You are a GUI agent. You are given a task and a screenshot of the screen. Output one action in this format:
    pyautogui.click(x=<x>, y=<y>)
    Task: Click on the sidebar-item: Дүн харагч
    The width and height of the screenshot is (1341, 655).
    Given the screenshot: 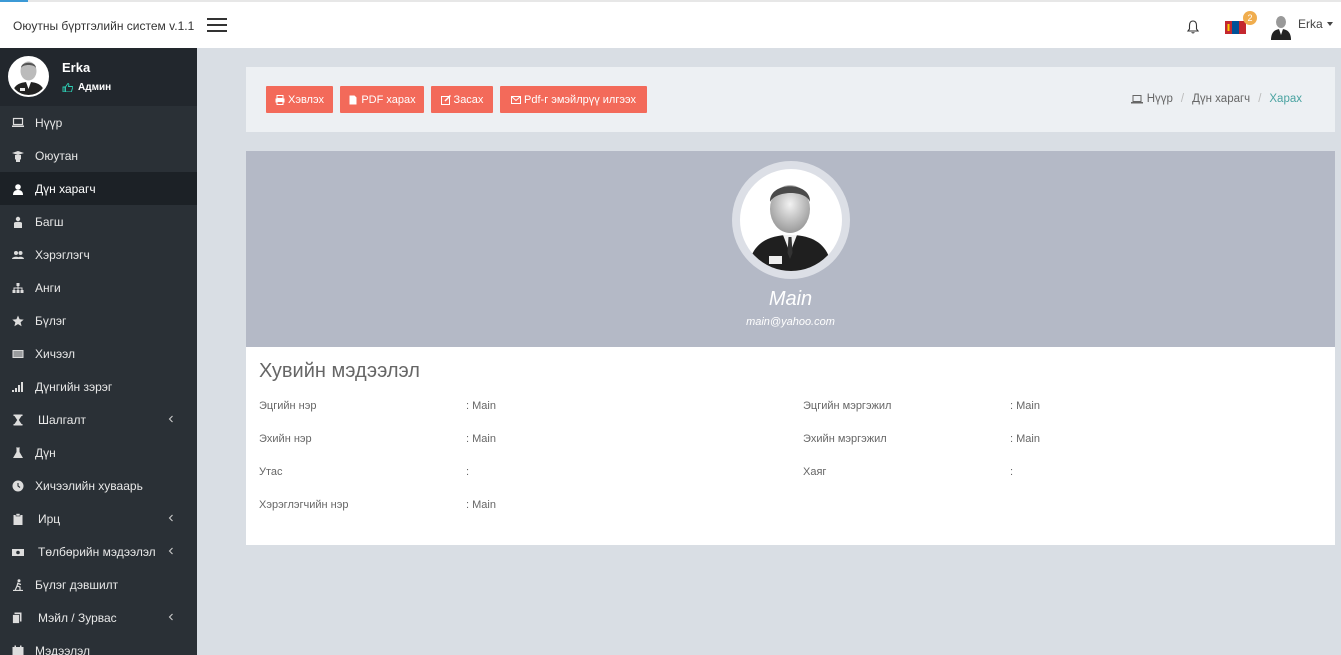 What is the action you would take?
    pyautogui.click(x=98, y=188)
    